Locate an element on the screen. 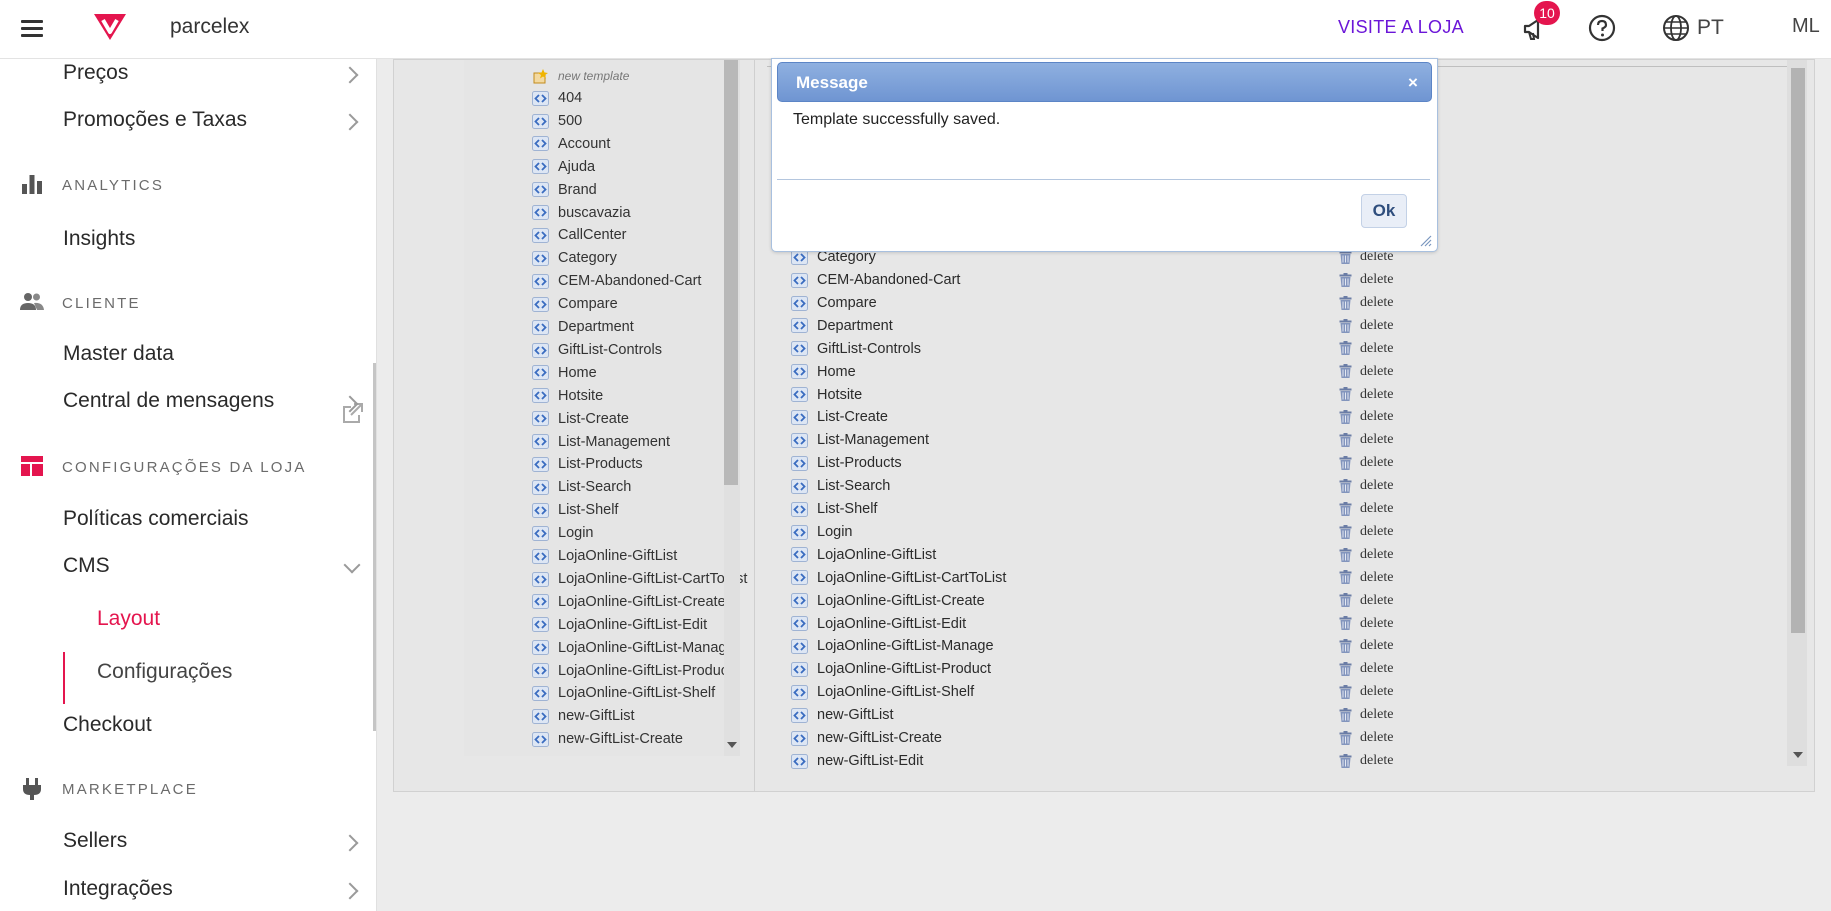 Image resolution: width=1831 pixels, height=911 pixels. tree-item: LojaOnline-GiftList-Create is located at coordinates (629, 604).